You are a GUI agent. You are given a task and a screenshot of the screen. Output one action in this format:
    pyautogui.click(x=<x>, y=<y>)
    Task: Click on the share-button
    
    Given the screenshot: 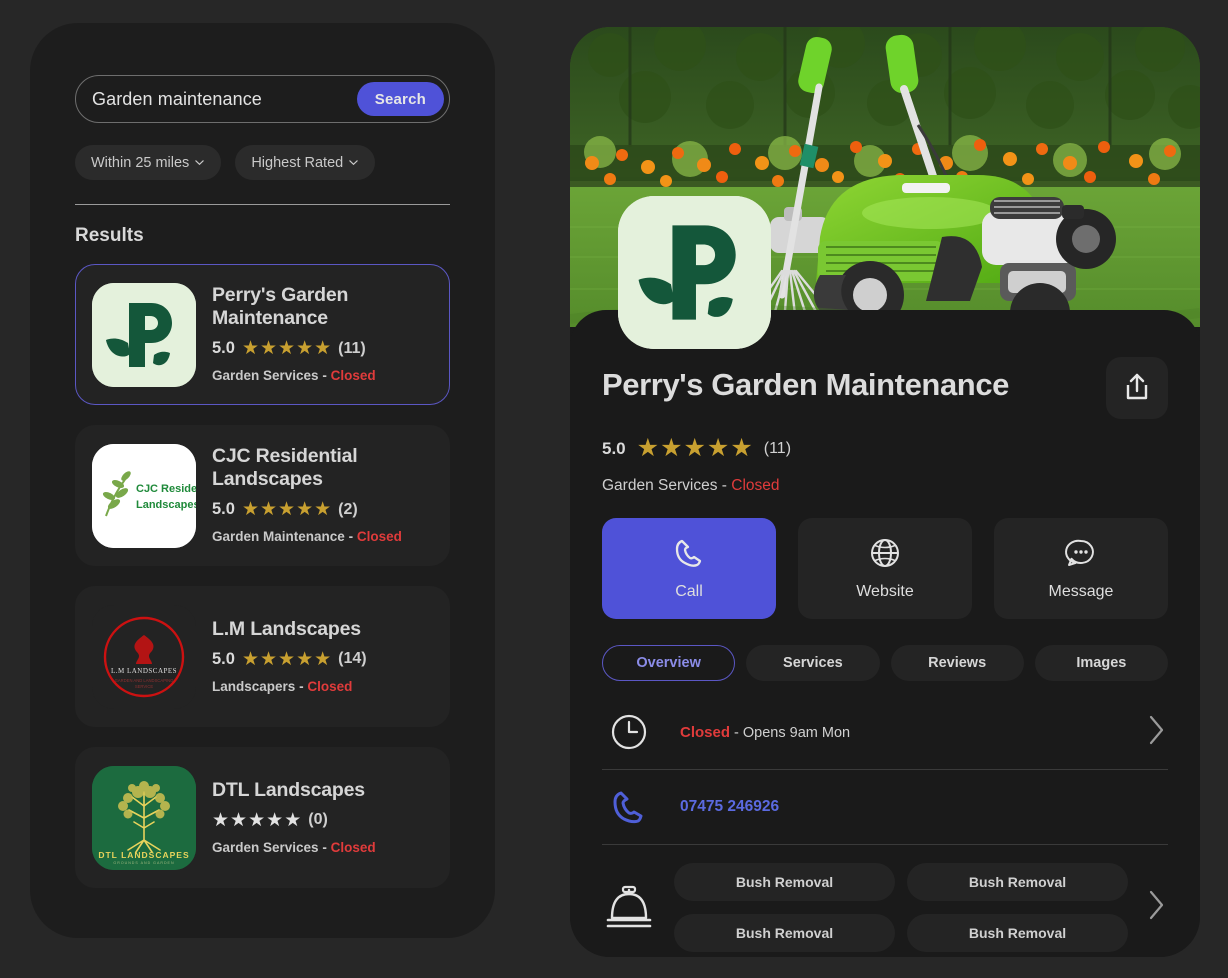 What is the action you would take?
    pyautogui.click(x=1137, y=388)
    